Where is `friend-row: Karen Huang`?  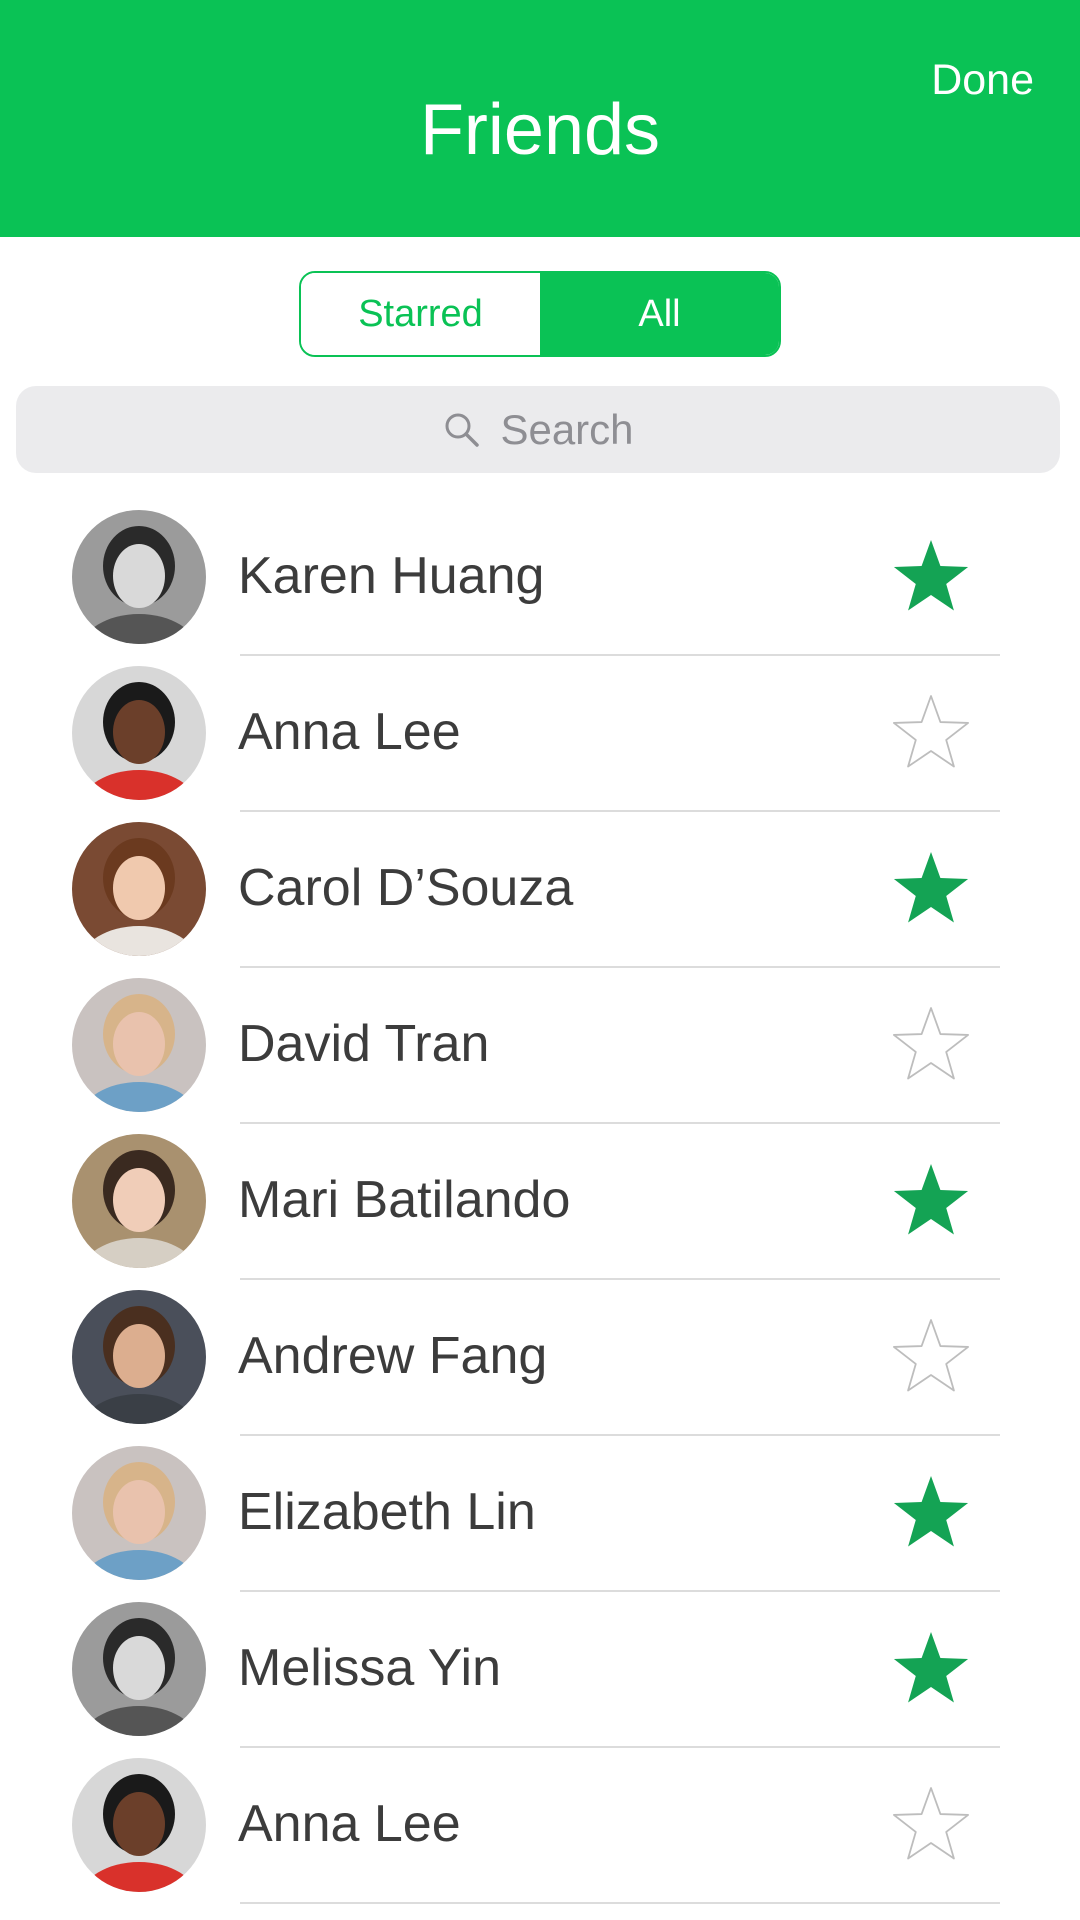
friend-row: Karen Huang is located at coordinates (540, 578).